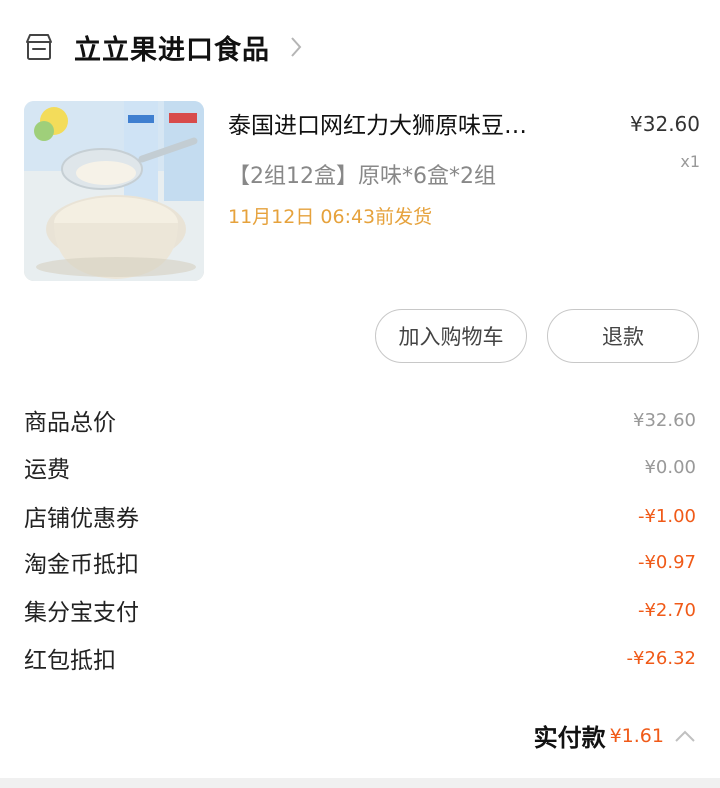 The image size is (720, 788). What do you see at coordinates (81, 613) in the screenshot?
I see `summary-label: 集分宝支付` at bounding box center [81, 613].